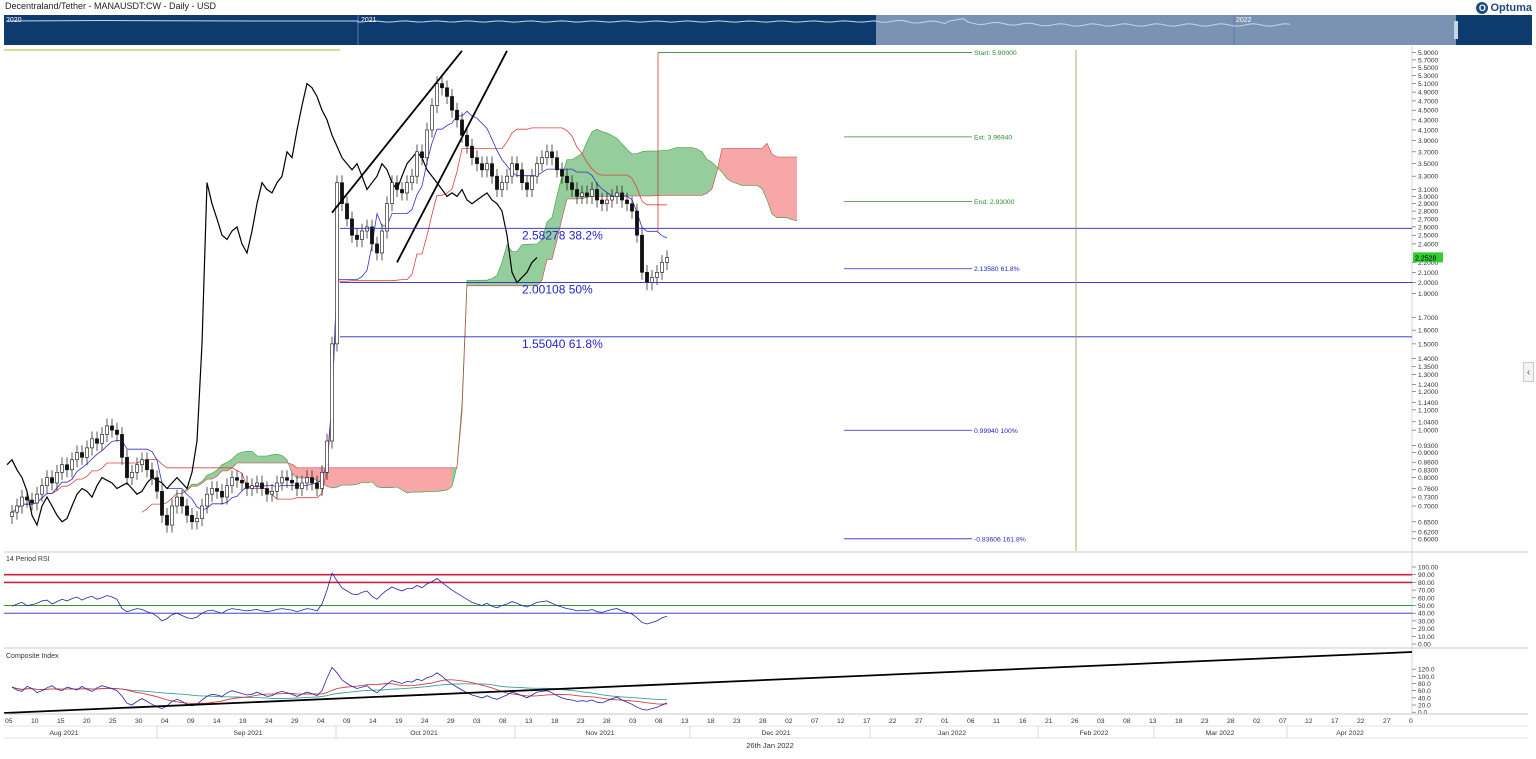  I want to click on timeline-navigator: 2020 2021 2022, so click(768, 30).